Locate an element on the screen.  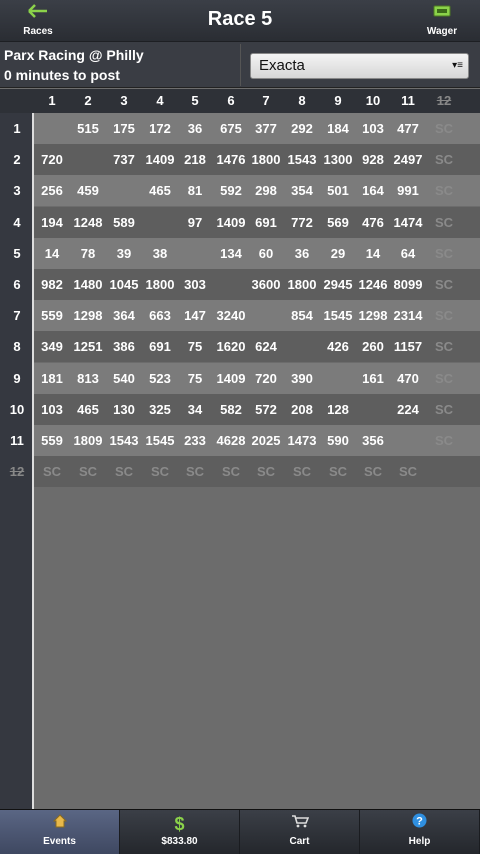
payout-cell: 386 is located at coordinates (124, 346).